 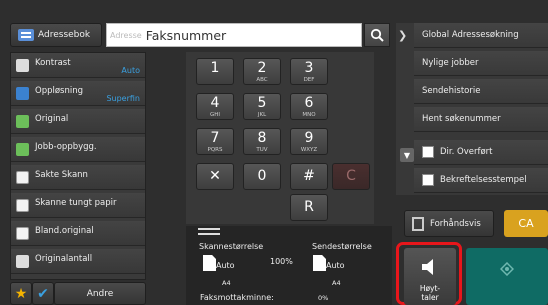 I want to click on original-count-icon, so click(x=22, y=261).